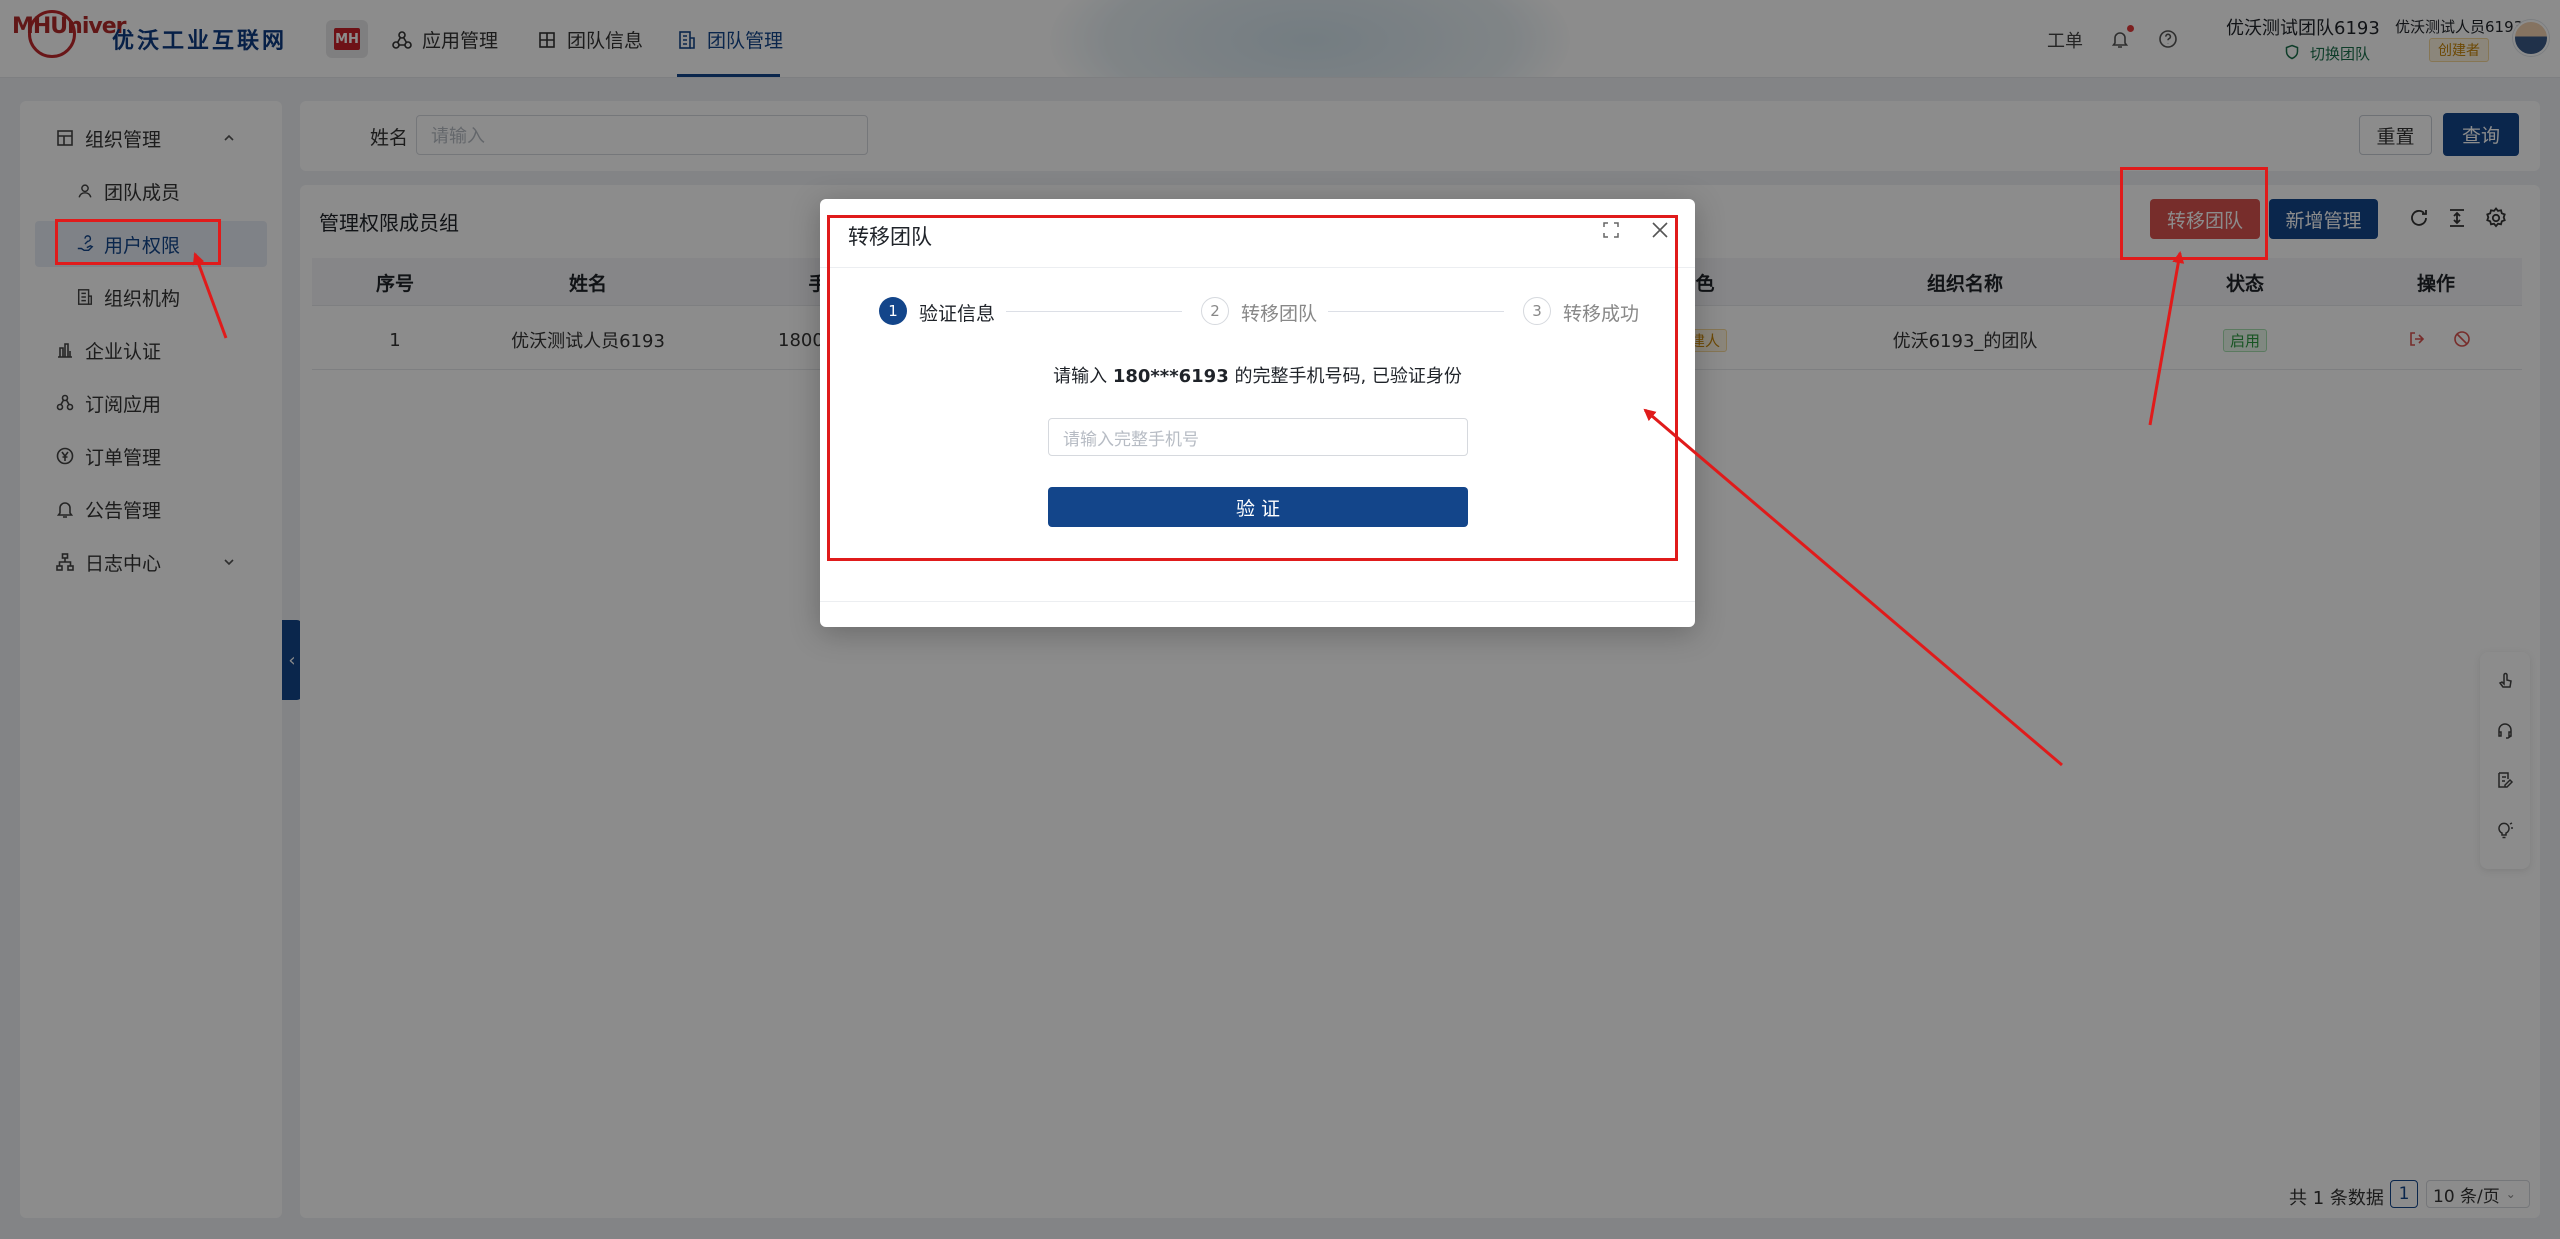 The width and height of the screenshot is (2560, 1239). I want to click on arrow-to-modal, so click(1853, 587).